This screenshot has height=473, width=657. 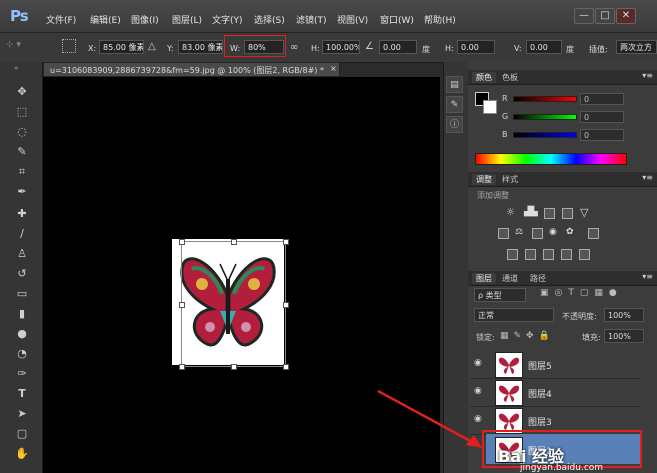 What do you see at coordinates (548, 254) in the screenshot?
I see `threshold-icon` at bounding box center [548, 254].